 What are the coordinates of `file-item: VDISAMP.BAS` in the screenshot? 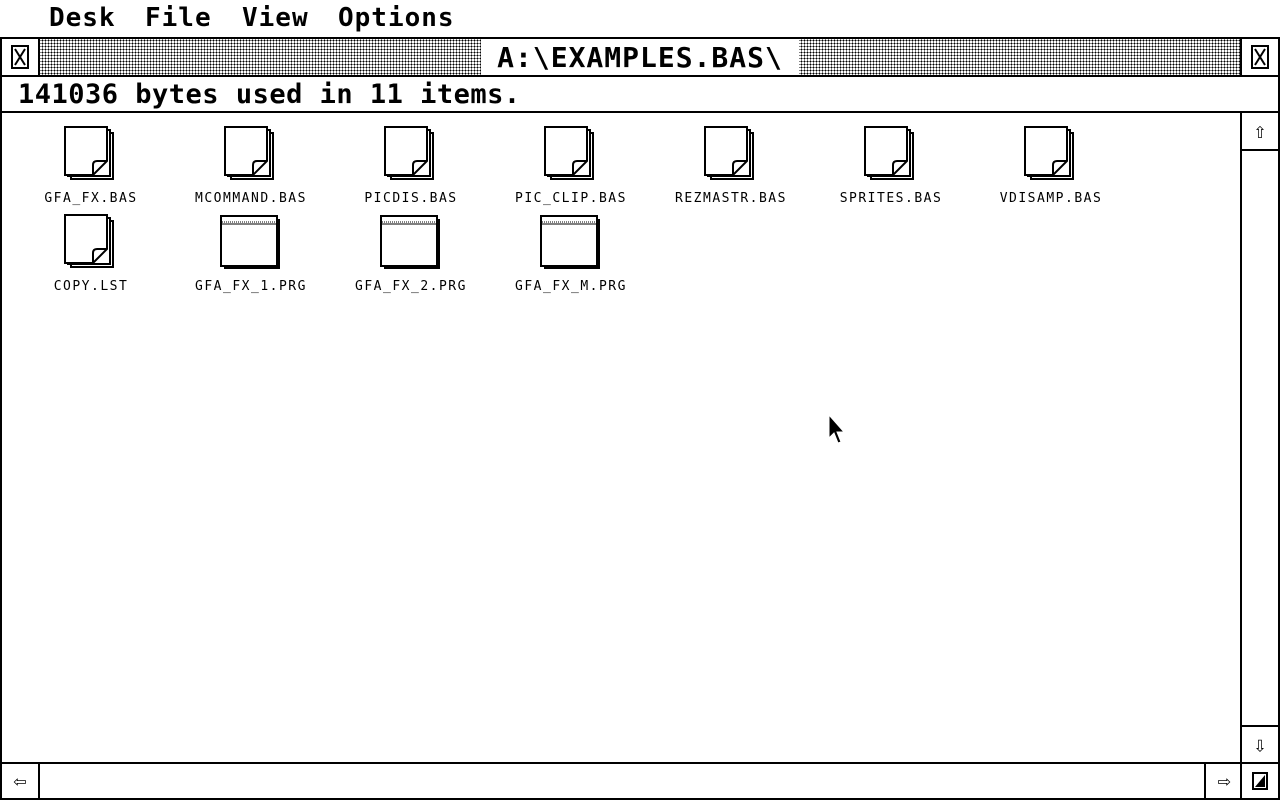 It's located at (1051, 164).